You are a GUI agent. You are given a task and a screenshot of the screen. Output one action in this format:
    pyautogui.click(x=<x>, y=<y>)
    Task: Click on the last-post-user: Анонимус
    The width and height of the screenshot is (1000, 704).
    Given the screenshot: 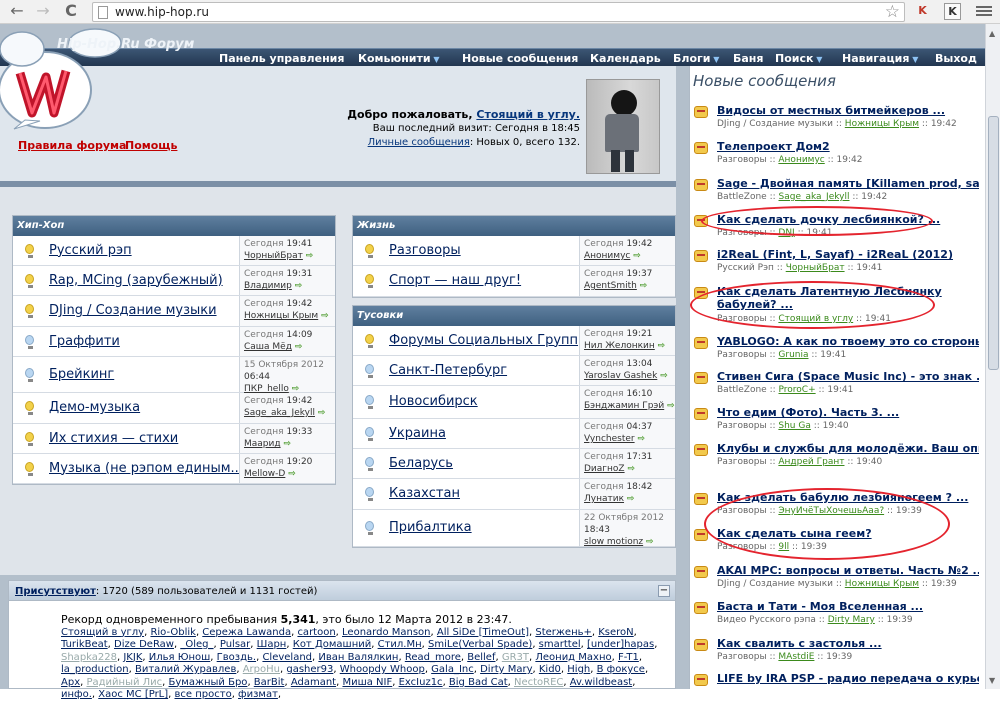 What is the action you would take?
    pyautogui.click(x=607, y=256)
    